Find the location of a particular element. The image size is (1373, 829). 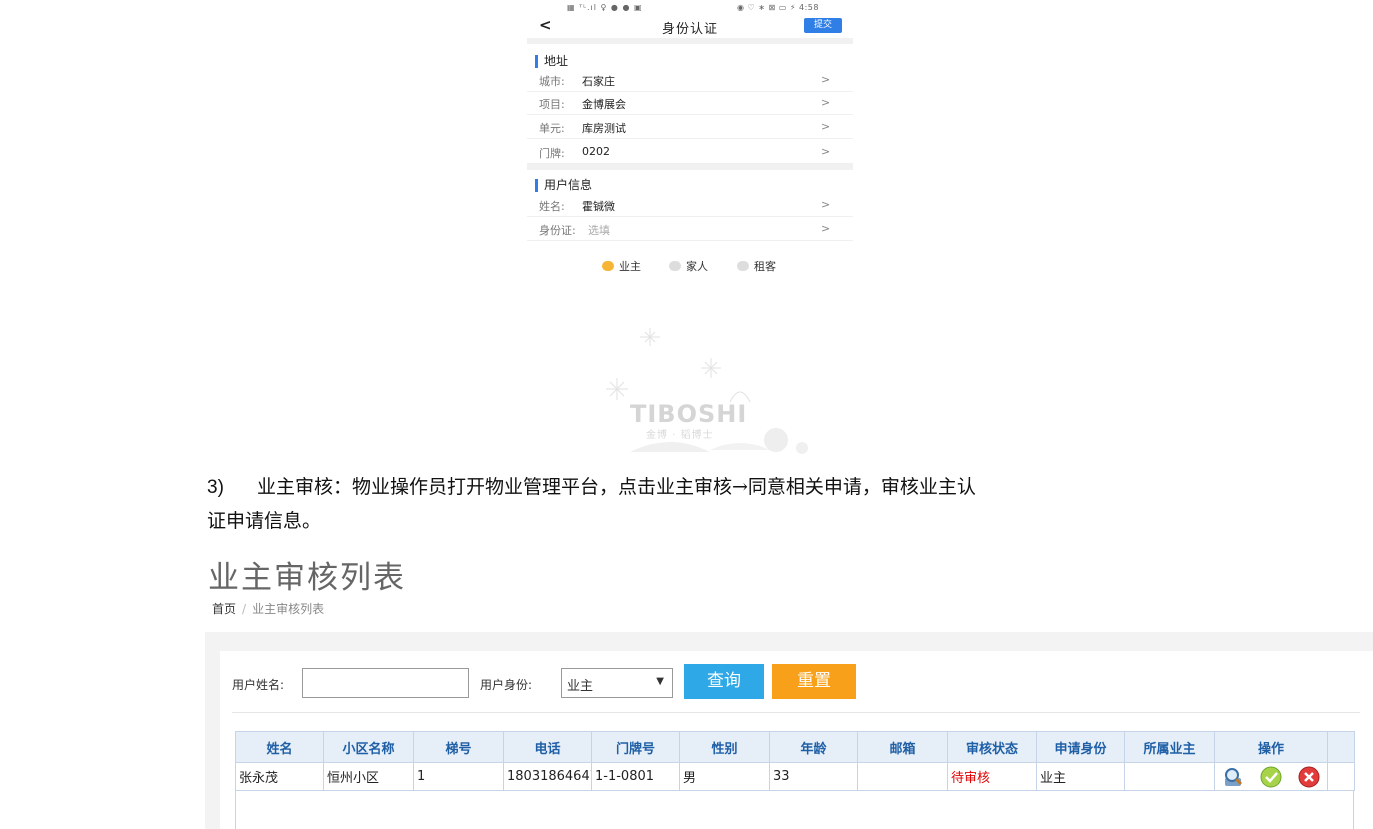

unit-row: 单元: 库房测试 > is located at coordinates (690, 127).